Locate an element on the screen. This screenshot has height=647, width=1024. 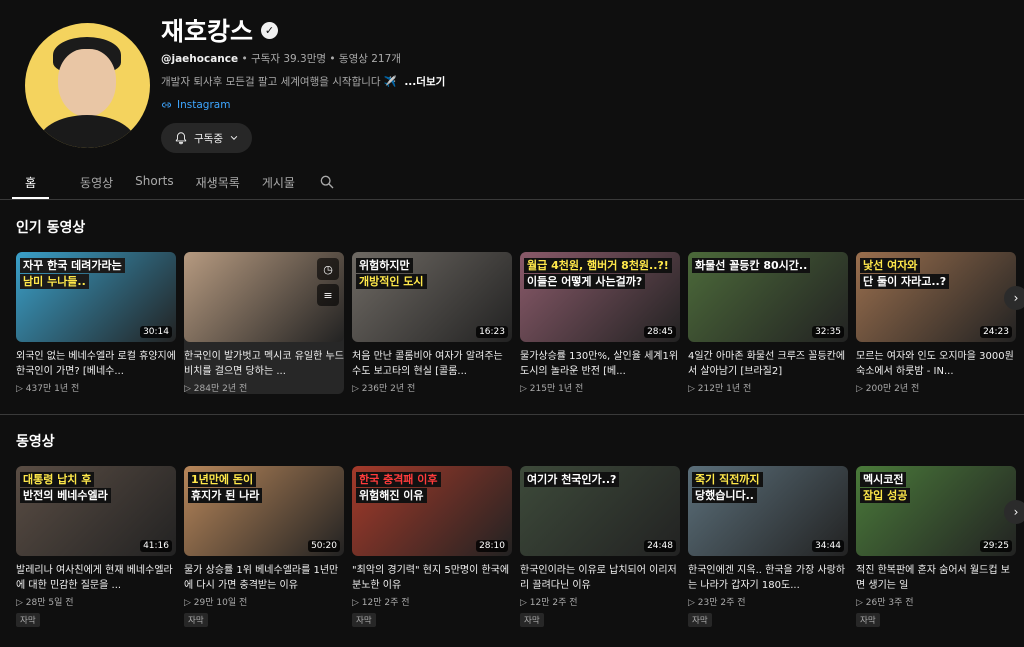
video-meta: ▷ 26만 3주 전 is located at coordinates (885, 603).